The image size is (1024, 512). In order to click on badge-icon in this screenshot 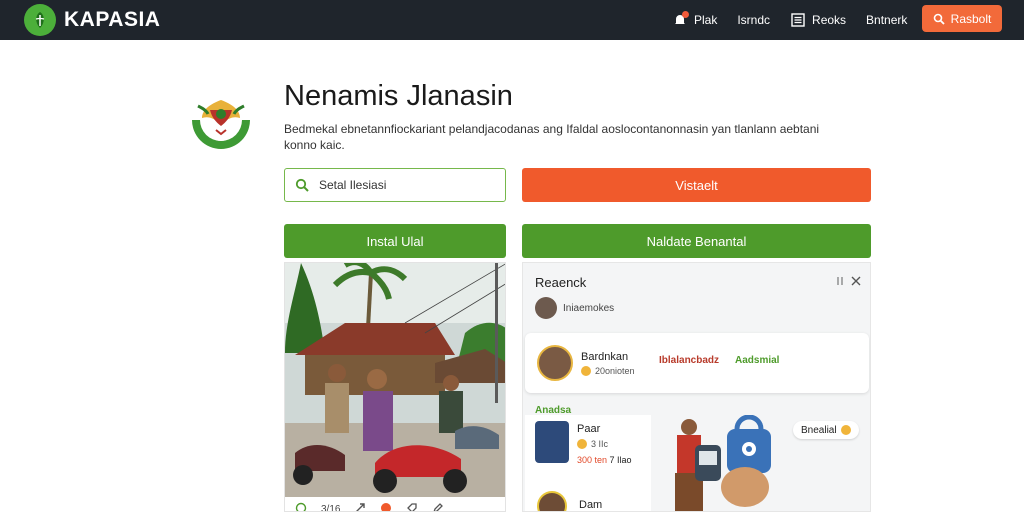, I will do `click(386, 506)`.